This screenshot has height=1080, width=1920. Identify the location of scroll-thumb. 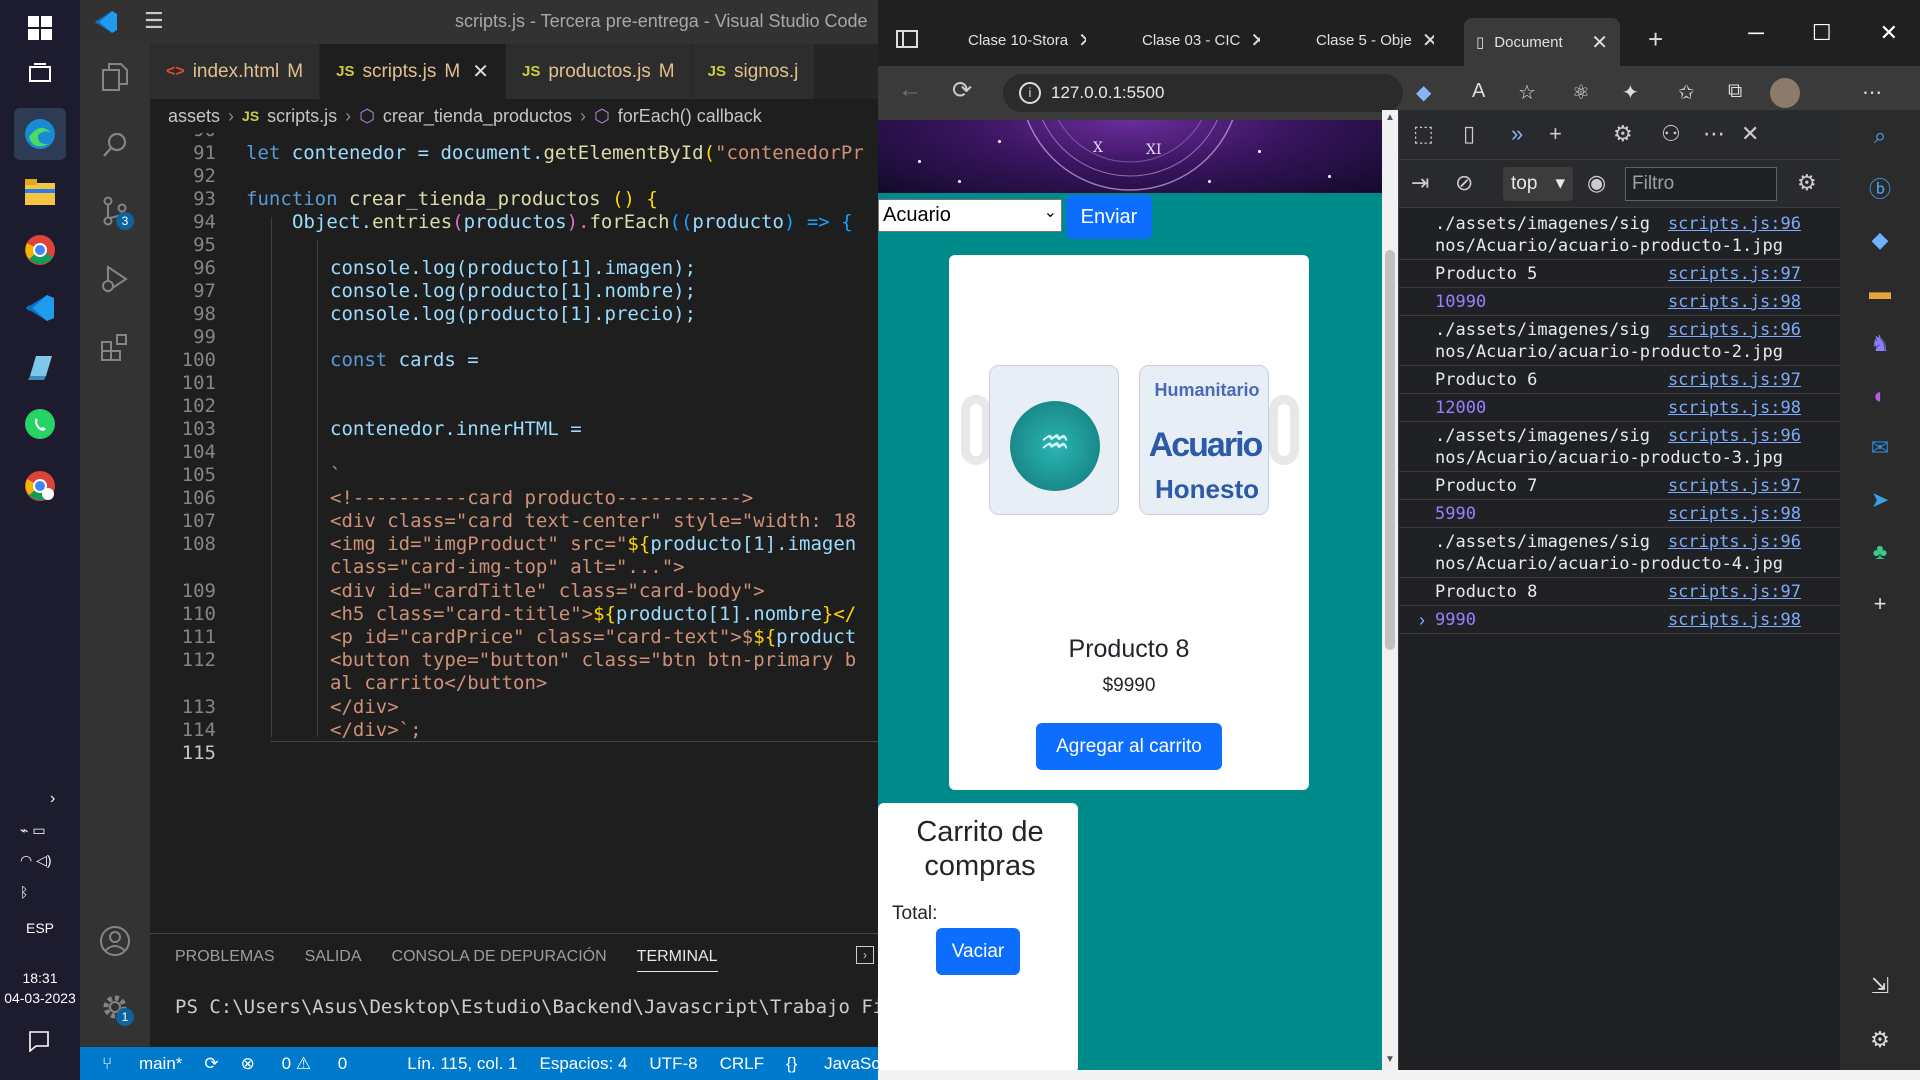
(1390, 450).